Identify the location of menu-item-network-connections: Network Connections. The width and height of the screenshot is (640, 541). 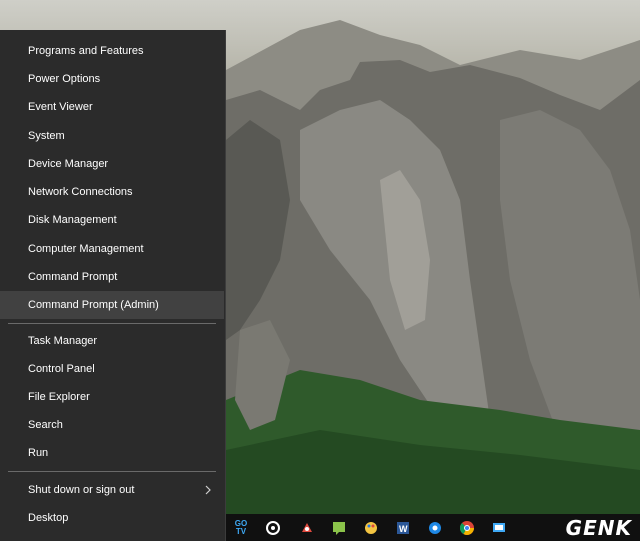
(112, 192).